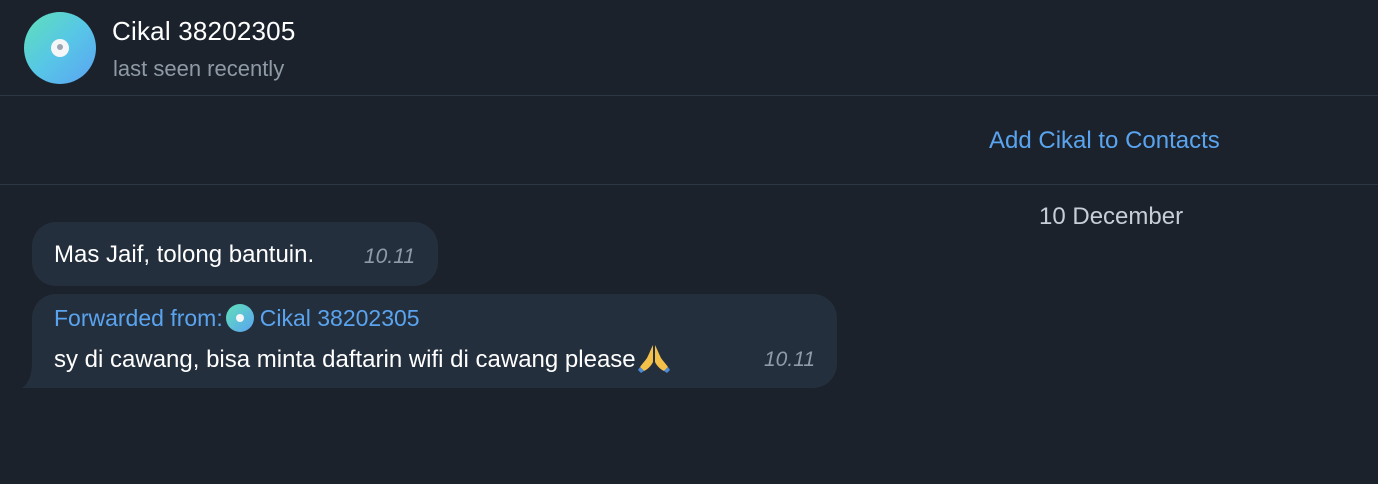 This screenshot has width=1378, height=484. Describe the element at coordinates (653, 359) in the screenshot. I see `folded-hands-icon` at that location.